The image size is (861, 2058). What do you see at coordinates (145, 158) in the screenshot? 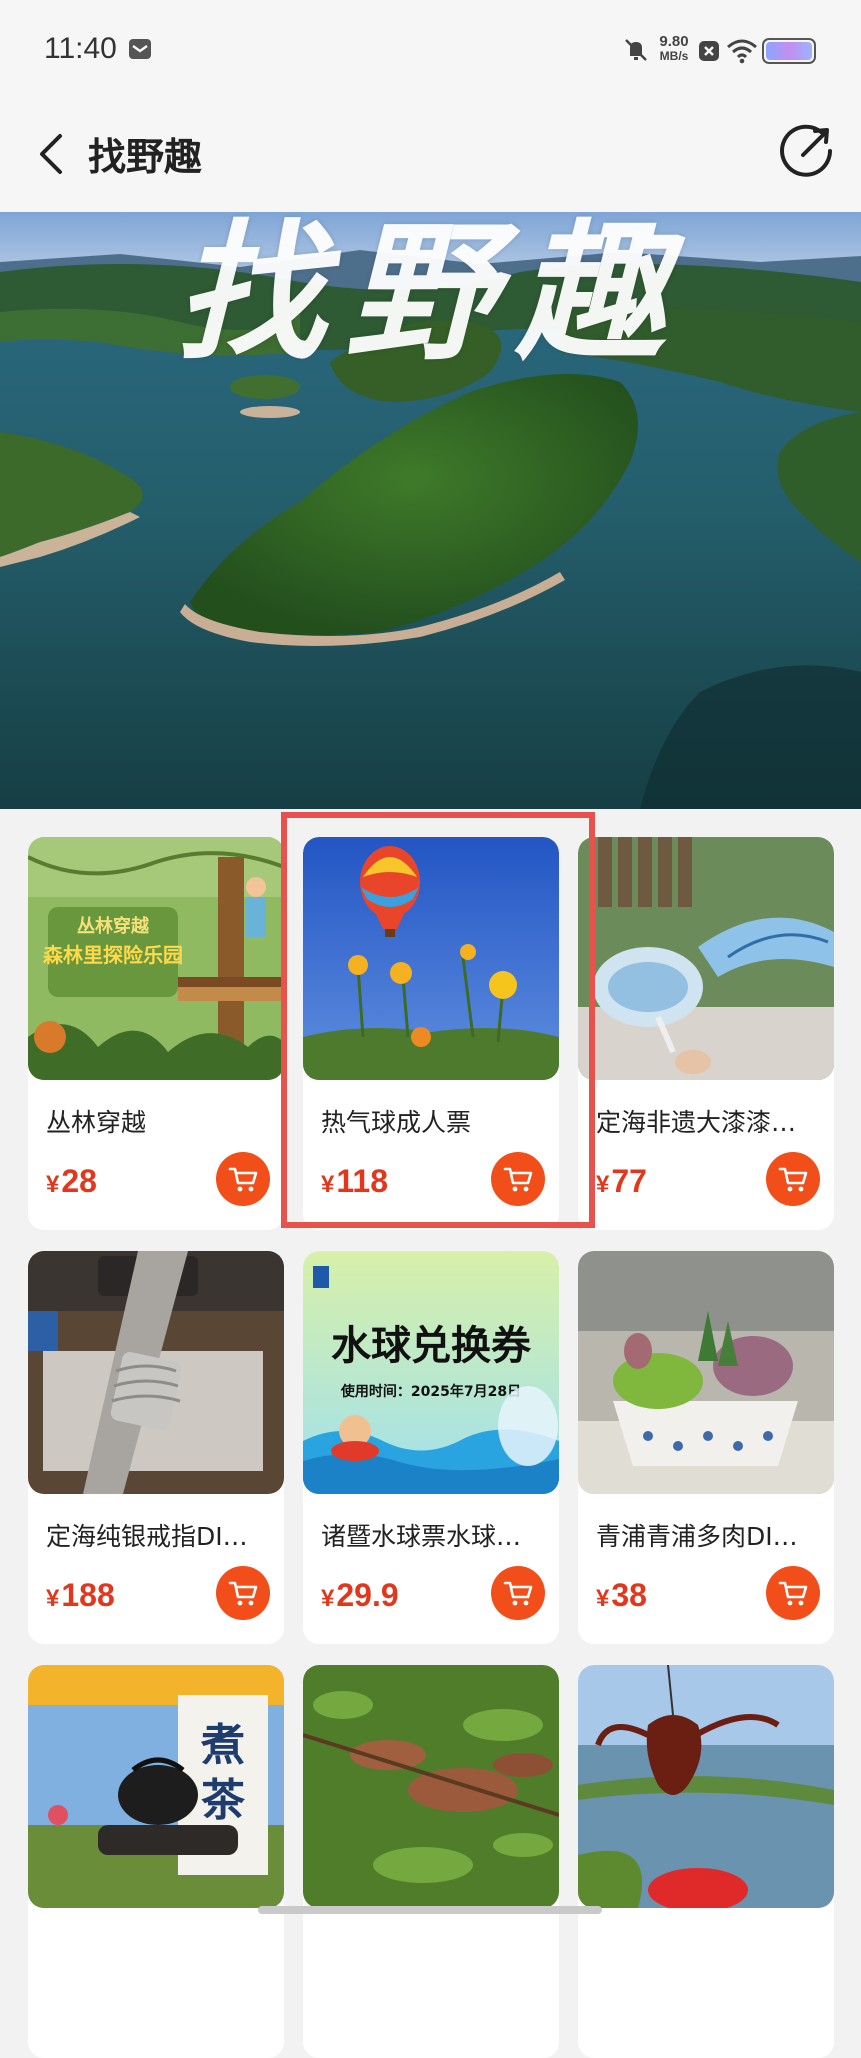
I see `page-title: 找野趣` at bounding box center [145, 158].